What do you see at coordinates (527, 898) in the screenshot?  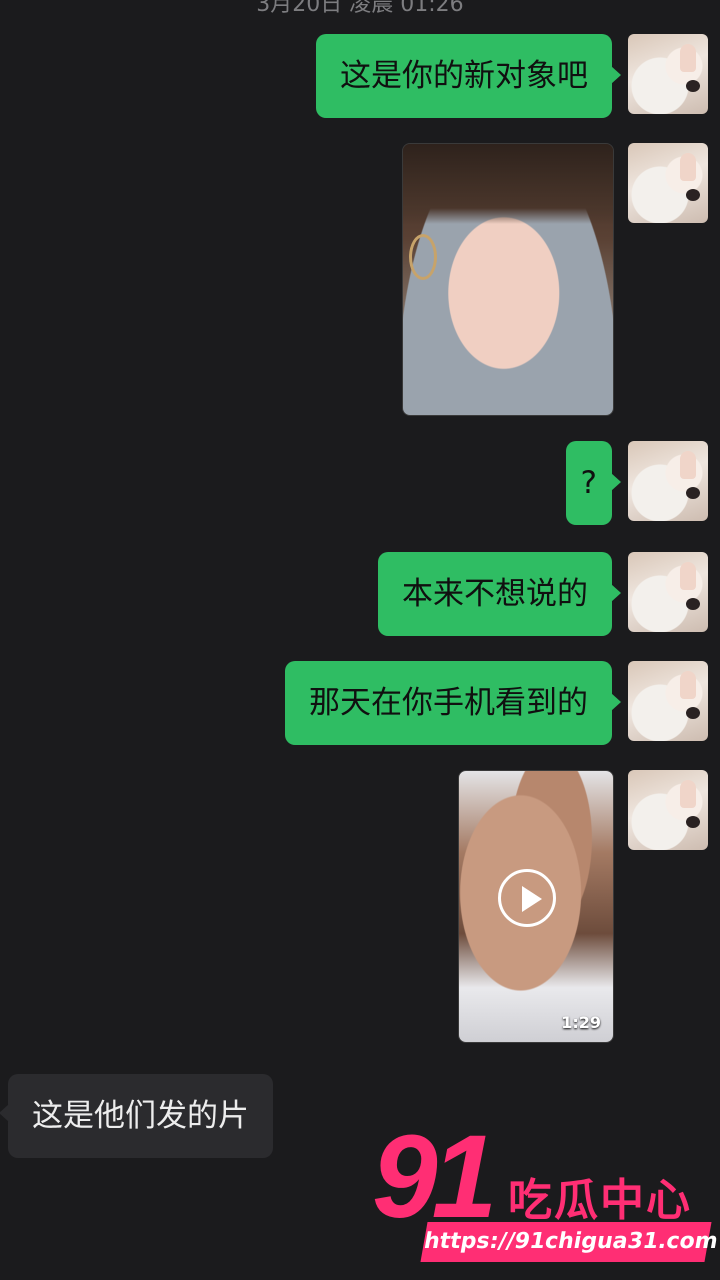 I see `play-icon` at bounding box center [527, 898].